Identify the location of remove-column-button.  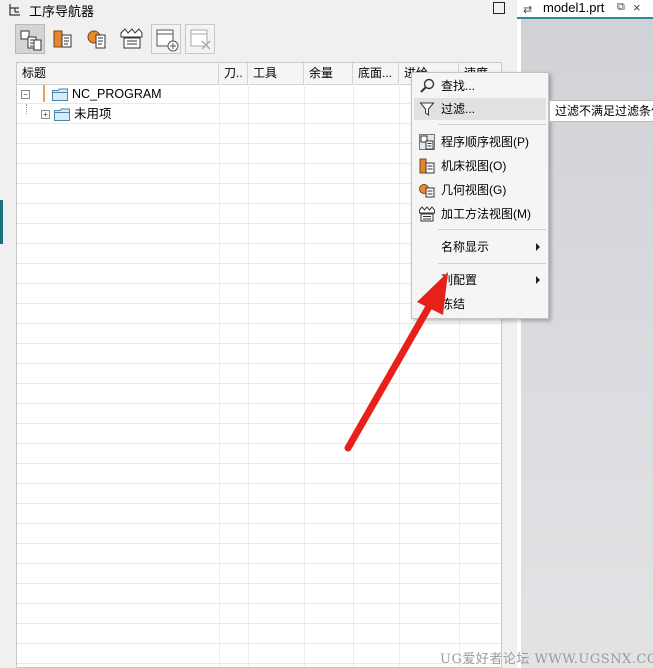
(200, 39).